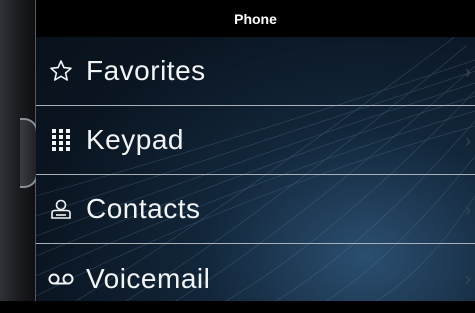  Describe the element at coordinates (148, 278) in the screenshot. I see `menu-item-label: Voicemail` at that location.